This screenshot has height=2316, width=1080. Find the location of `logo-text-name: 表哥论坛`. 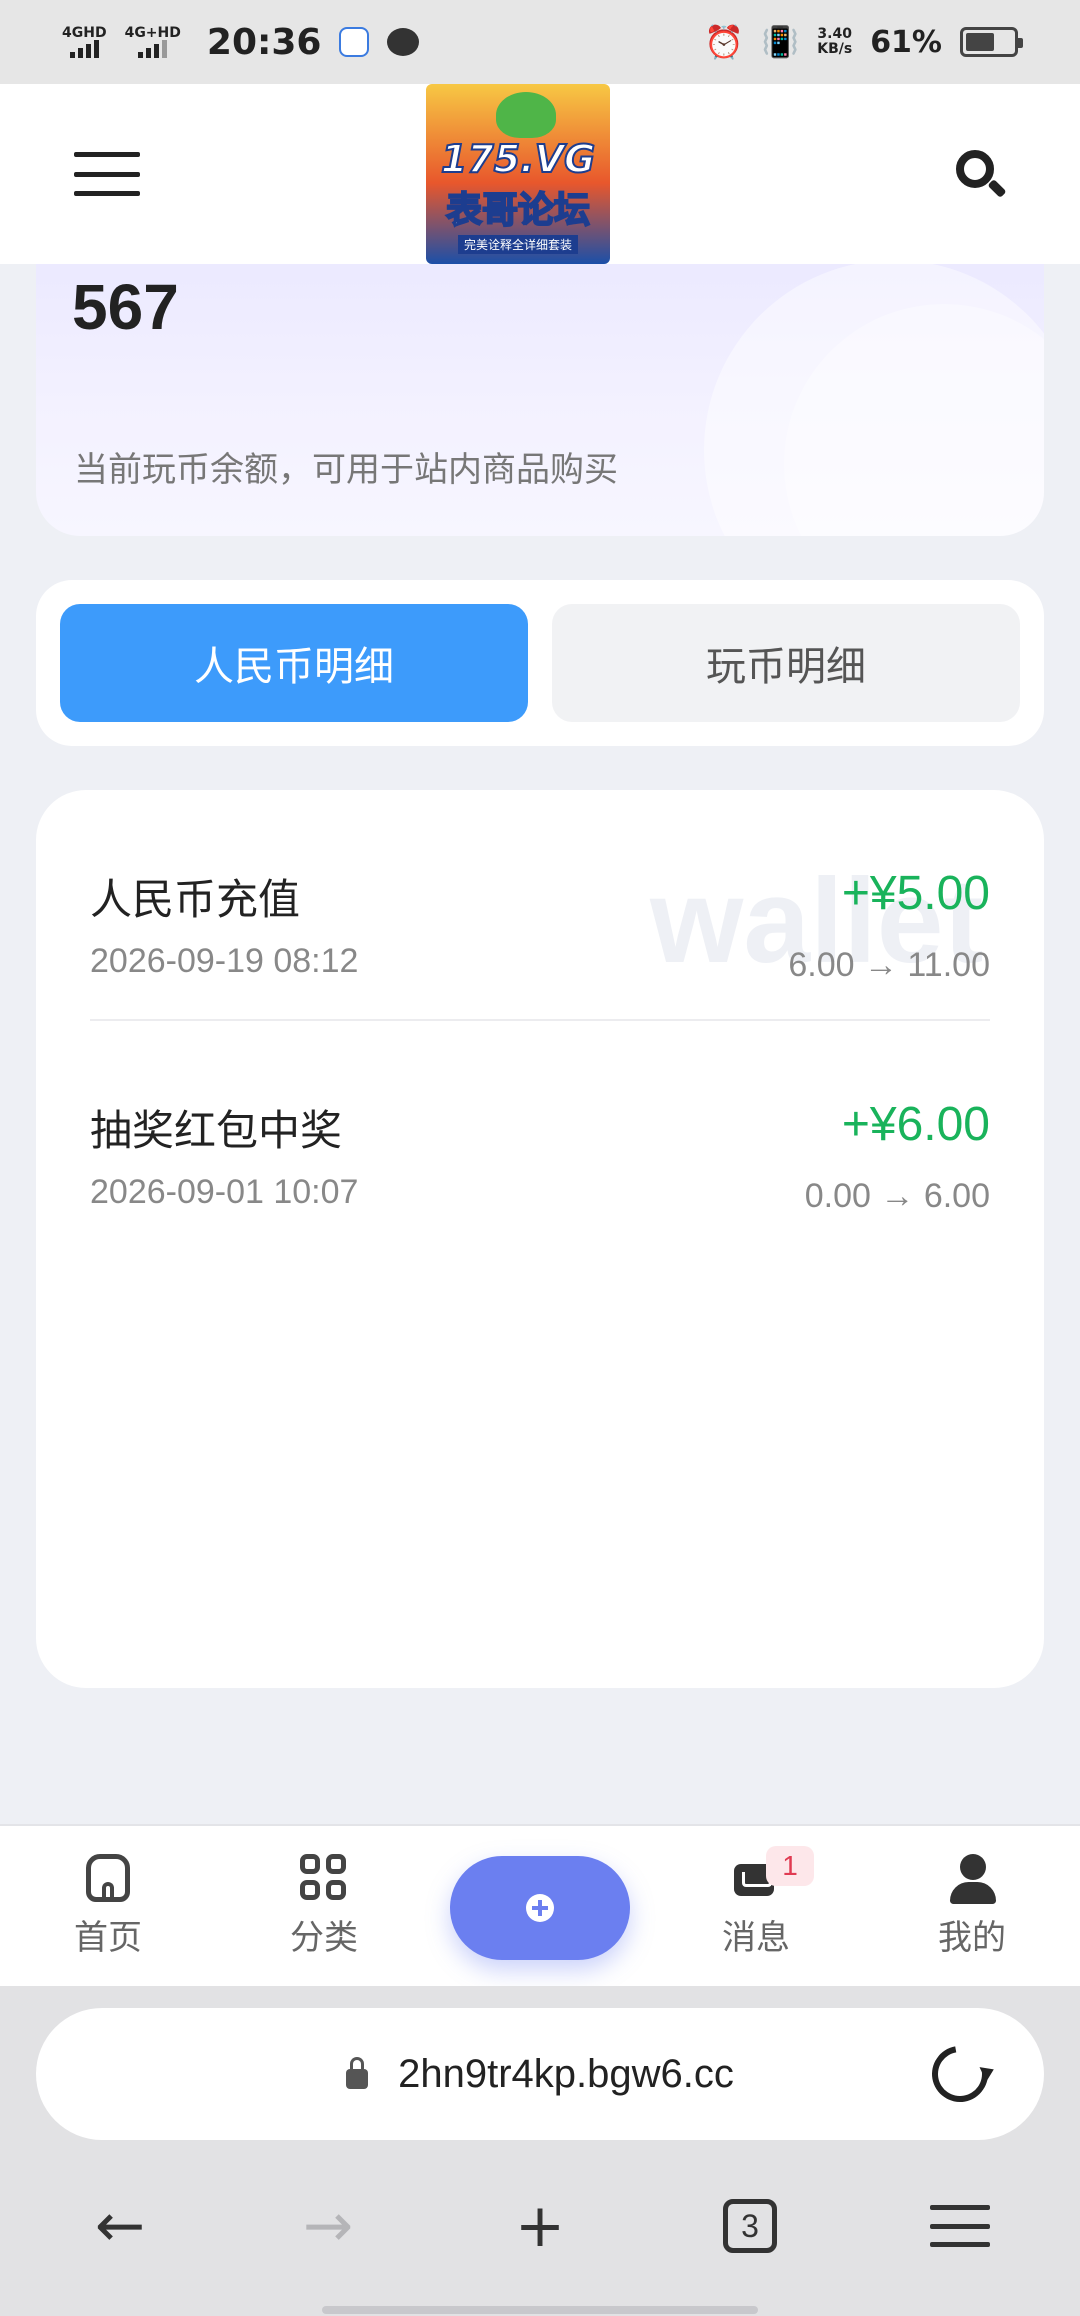

logo-text-name: 表哥论坛 is located at coordinates (518, 210).